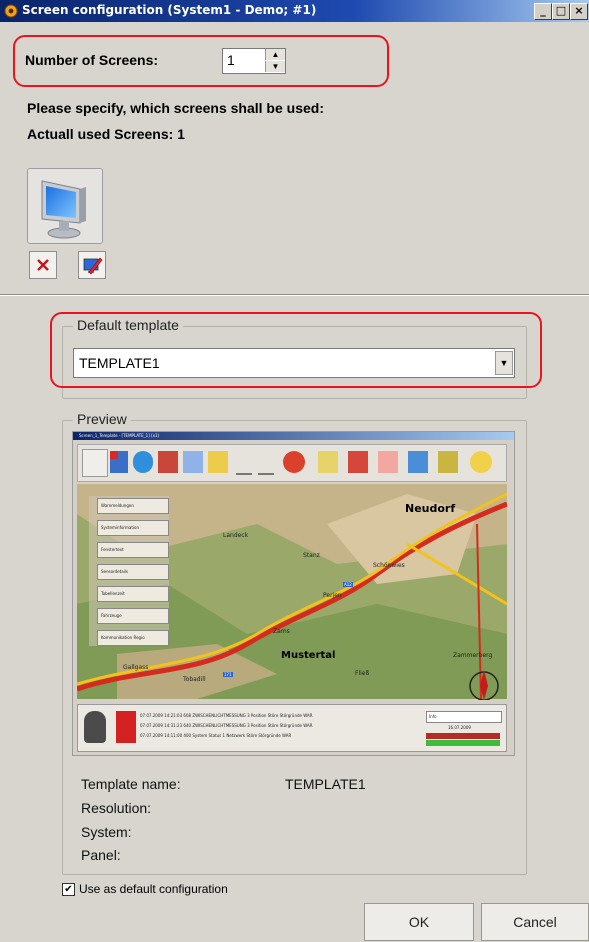  Describe the element at coordinates (473, 655) in the screenshot. I see `preview-map-label: Zammerberg` at that location.